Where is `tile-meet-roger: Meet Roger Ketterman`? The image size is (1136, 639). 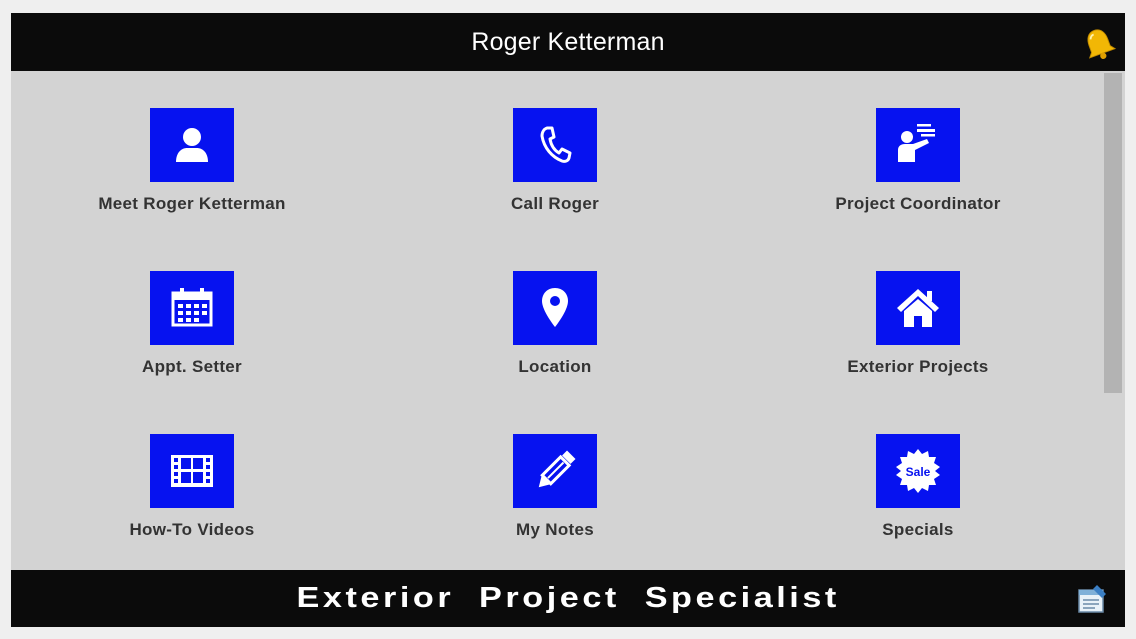
tile-meet-roger: Meet Roger Ketterman is located at coordinates (192, 168).